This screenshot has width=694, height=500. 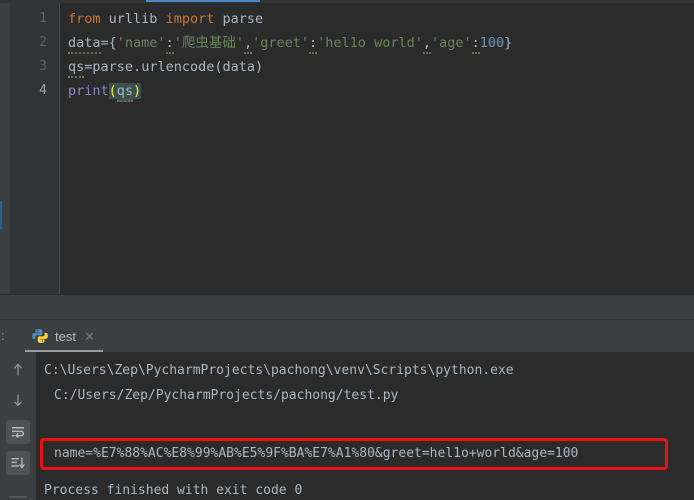 What do you see at coordinates (112, 43) in the screenshot?
I see `dict-open-brace: {` at bounding box center [112, 43].